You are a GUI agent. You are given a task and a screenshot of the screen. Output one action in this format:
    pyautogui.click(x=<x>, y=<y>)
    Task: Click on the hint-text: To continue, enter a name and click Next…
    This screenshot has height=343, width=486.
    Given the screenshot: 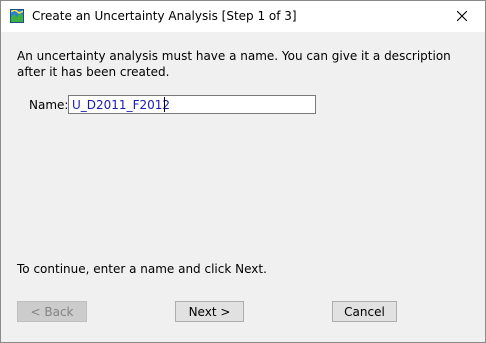 What is the action you would take?
    pyautogui.click(x=142, y=269)
    